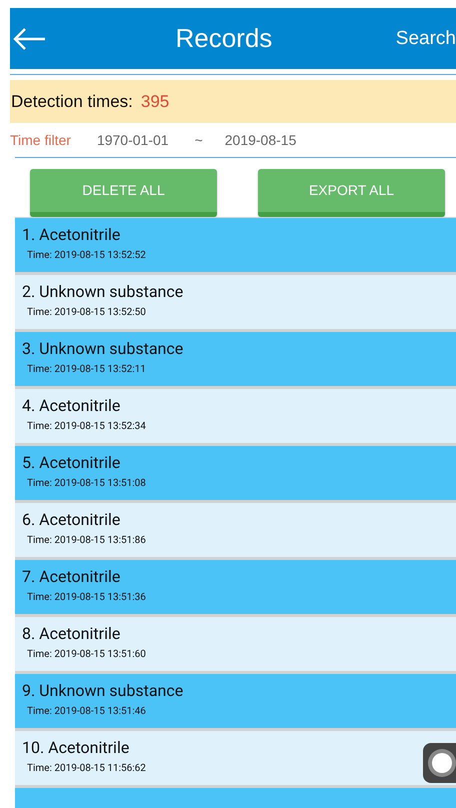  Describe the element at coordinates (260, 140) in the screenshot. I see `end-date: 2019-08-15` at that location.